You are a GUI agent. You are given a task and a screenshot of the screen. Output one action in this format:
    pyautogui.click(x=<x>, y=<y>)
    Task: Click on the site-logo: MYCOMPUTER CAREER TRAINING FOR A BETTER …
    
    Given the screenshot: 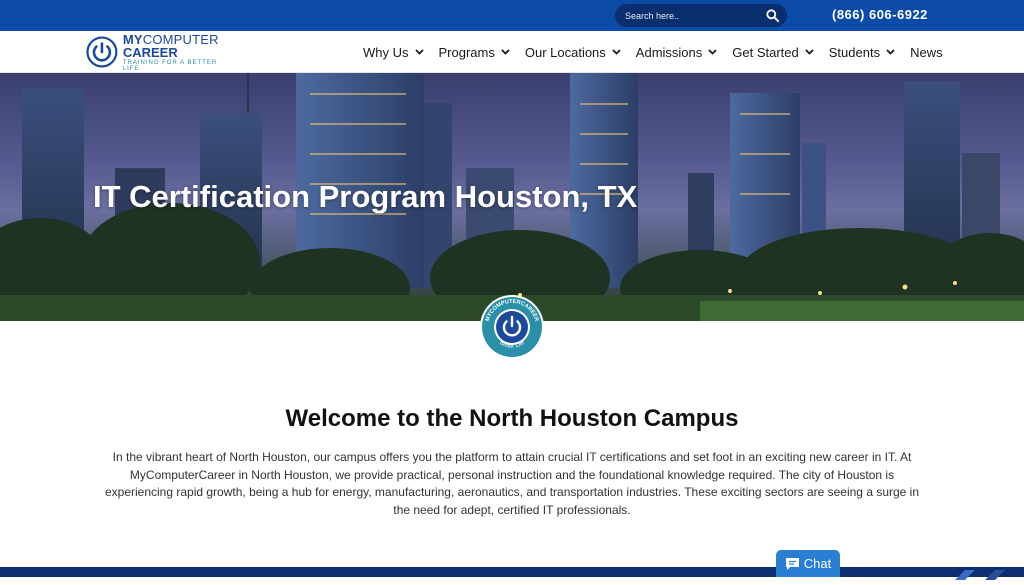 What is the action you would take?
    pyautogui.click(x=161, y=52)
    